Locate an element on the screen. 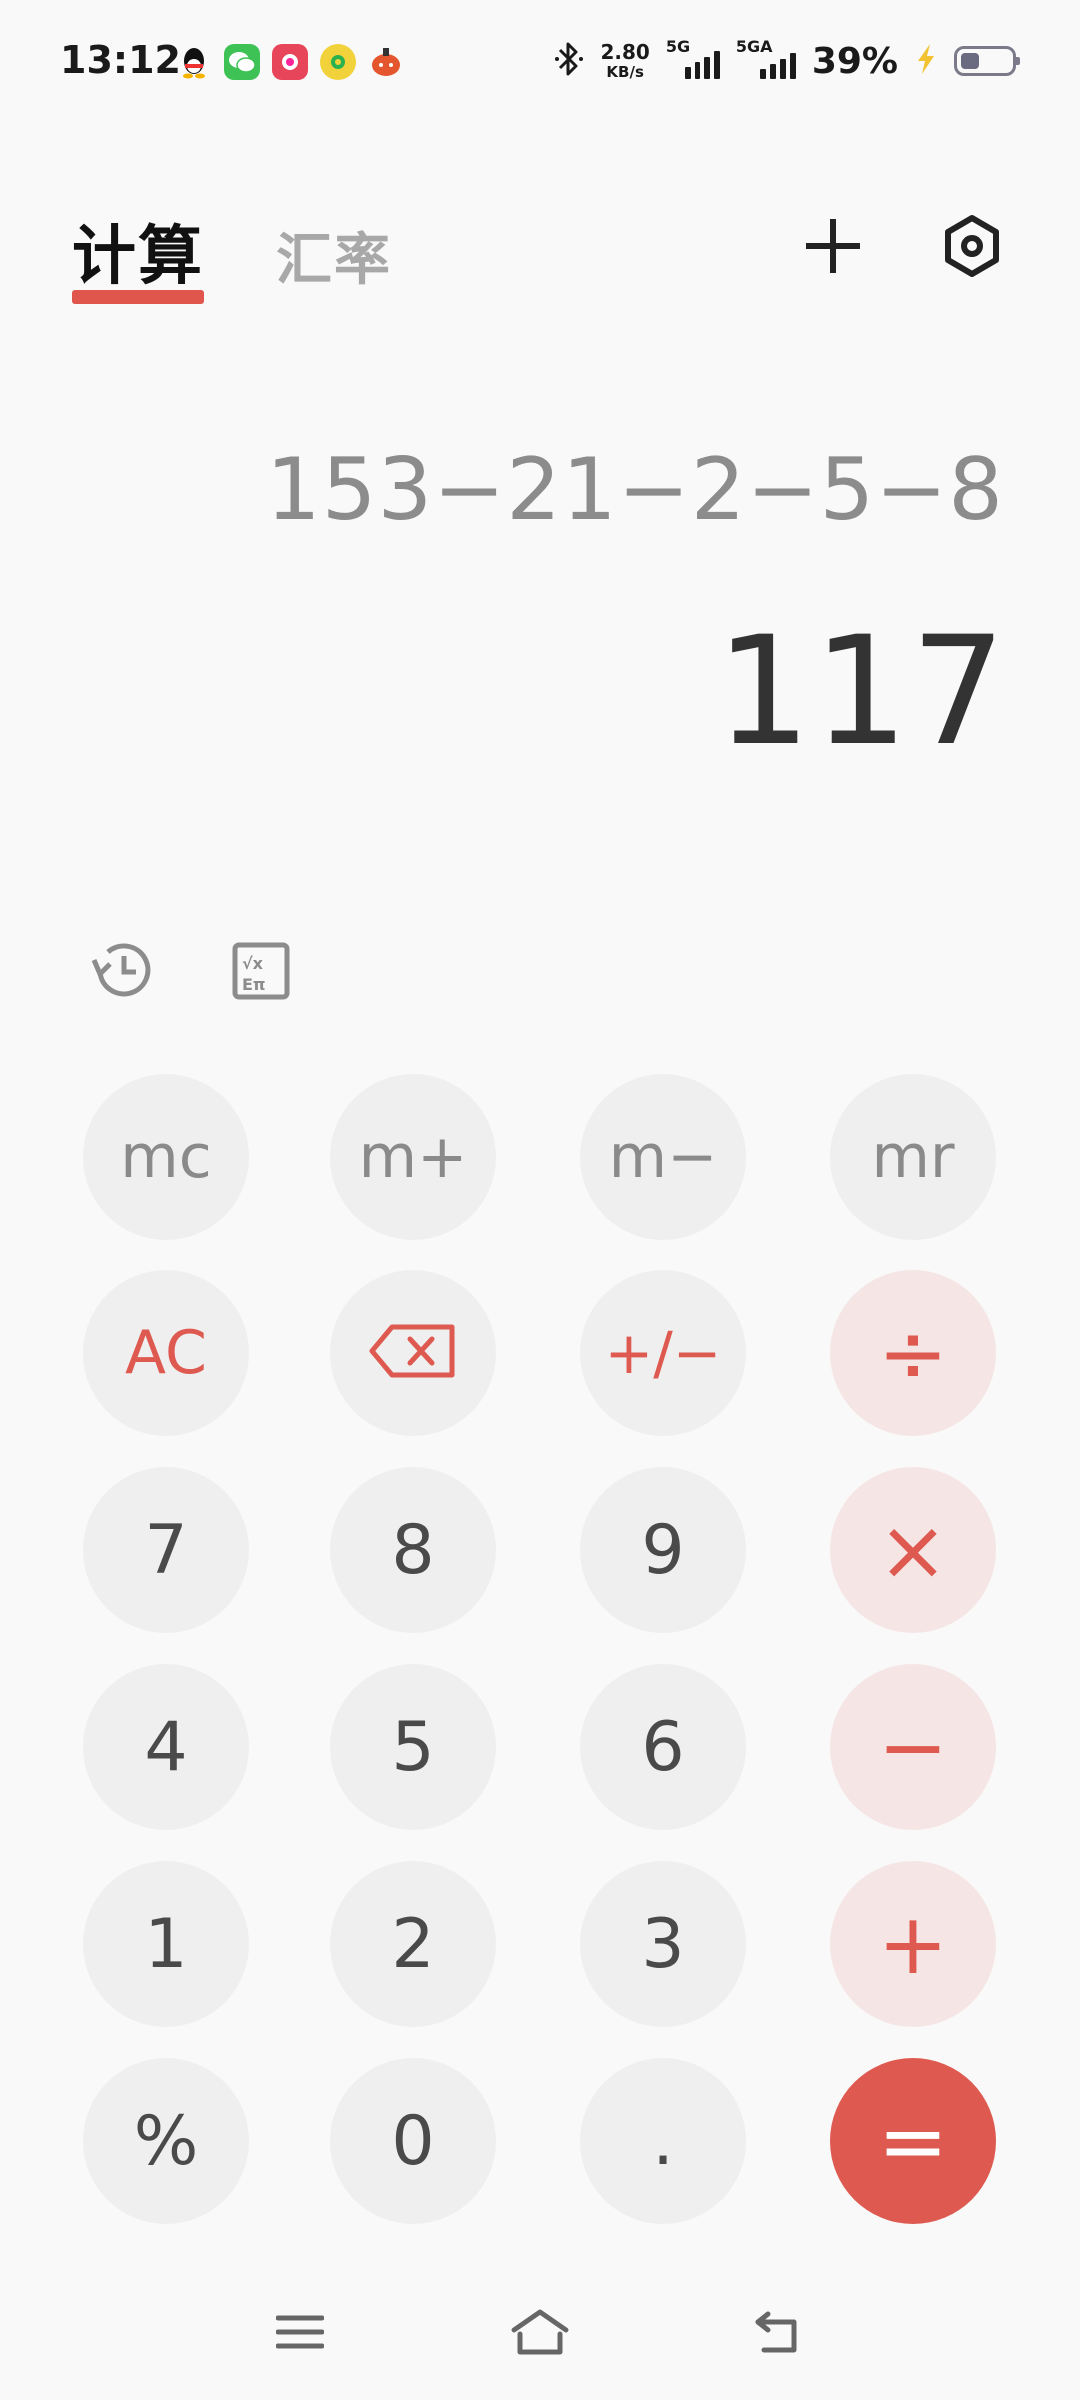 This screenshot has width=1080, height=2400. digit-2-key: 2 is located at coordinates (413, 1944).